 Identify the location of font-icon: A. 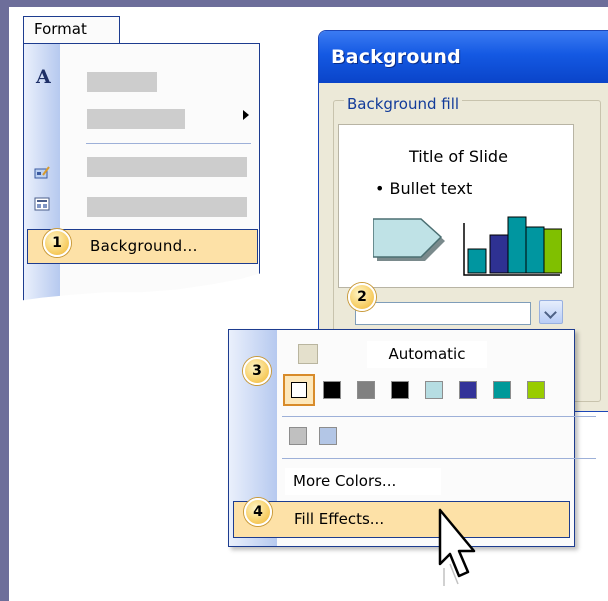
(43, 77).